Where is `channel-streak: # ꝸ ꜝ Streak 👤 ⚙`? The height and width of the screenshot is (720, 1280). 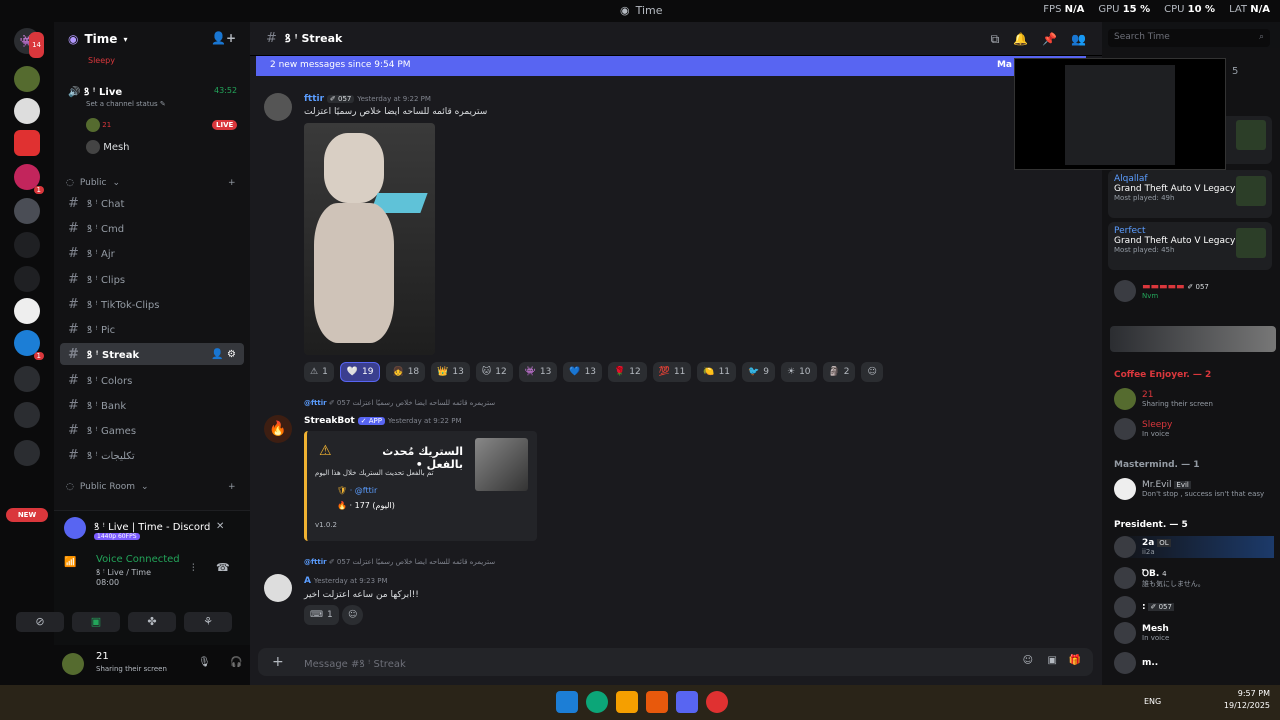 channel-streak: # ꝸ ꜝ Streak 👤 ⚙ is located at coordinates (152, 354).